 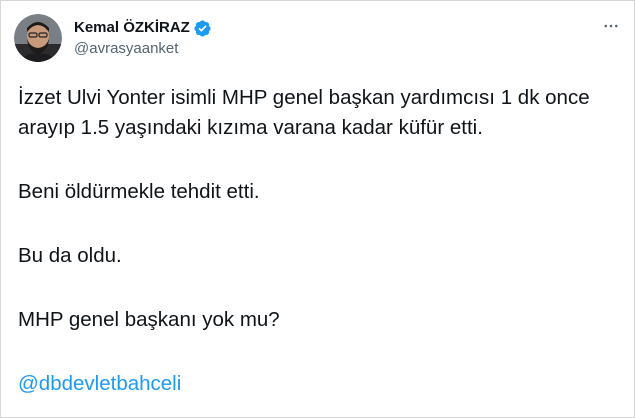 I want to click on profile-photo-icon, so click(x=38, y=38).